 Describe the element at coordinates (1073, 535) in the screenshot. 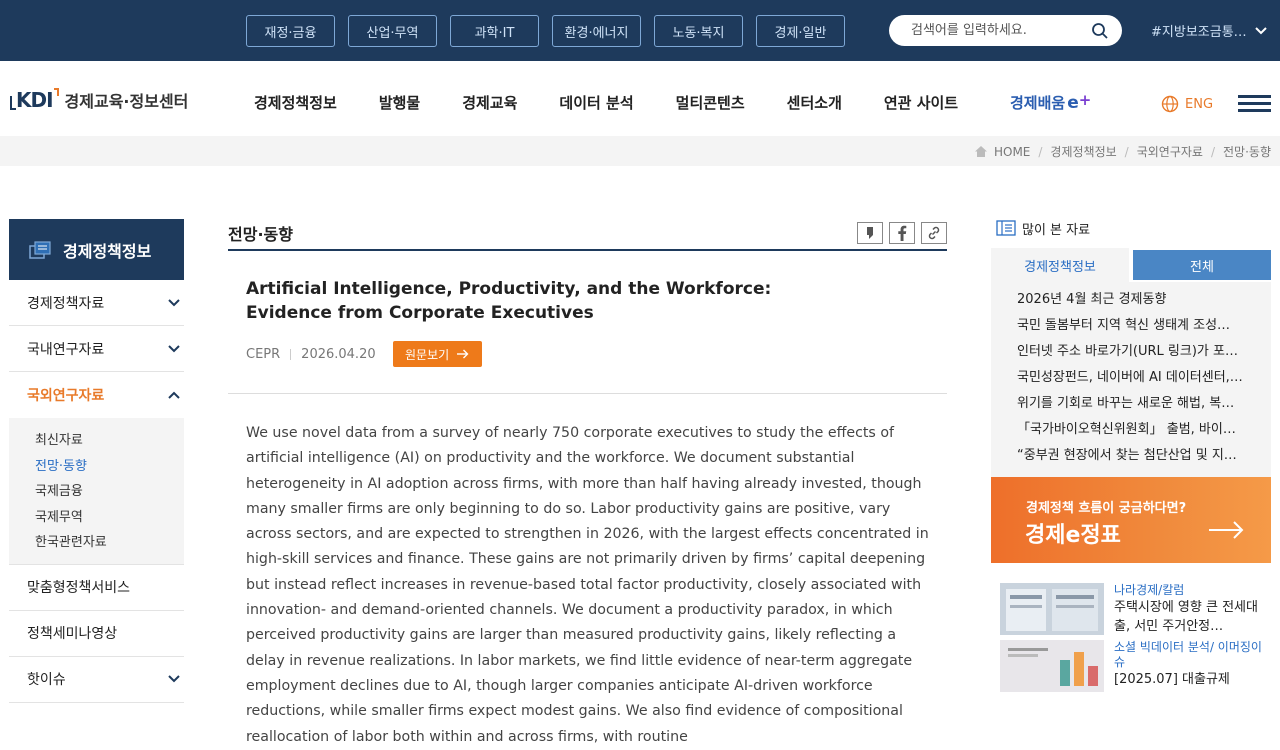

I see `banner-title: 경제e정표` at that location.